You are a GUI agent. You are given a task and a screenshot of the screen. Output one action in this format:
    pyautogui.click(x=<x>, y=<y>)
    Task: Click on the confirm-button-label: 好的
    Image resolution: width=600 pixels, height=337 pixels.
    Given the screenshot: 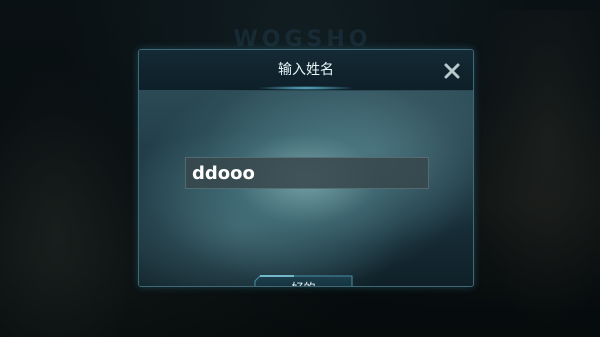 What is the action you would take?
    pyautogui.click(x=303, y=280)
    